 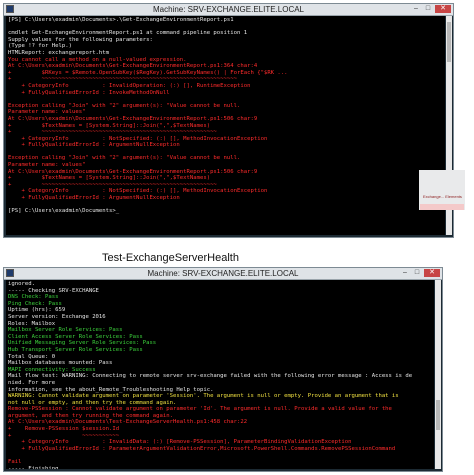 I want to click on console-line: Total Queue: 0, so click(x=32, y=356).